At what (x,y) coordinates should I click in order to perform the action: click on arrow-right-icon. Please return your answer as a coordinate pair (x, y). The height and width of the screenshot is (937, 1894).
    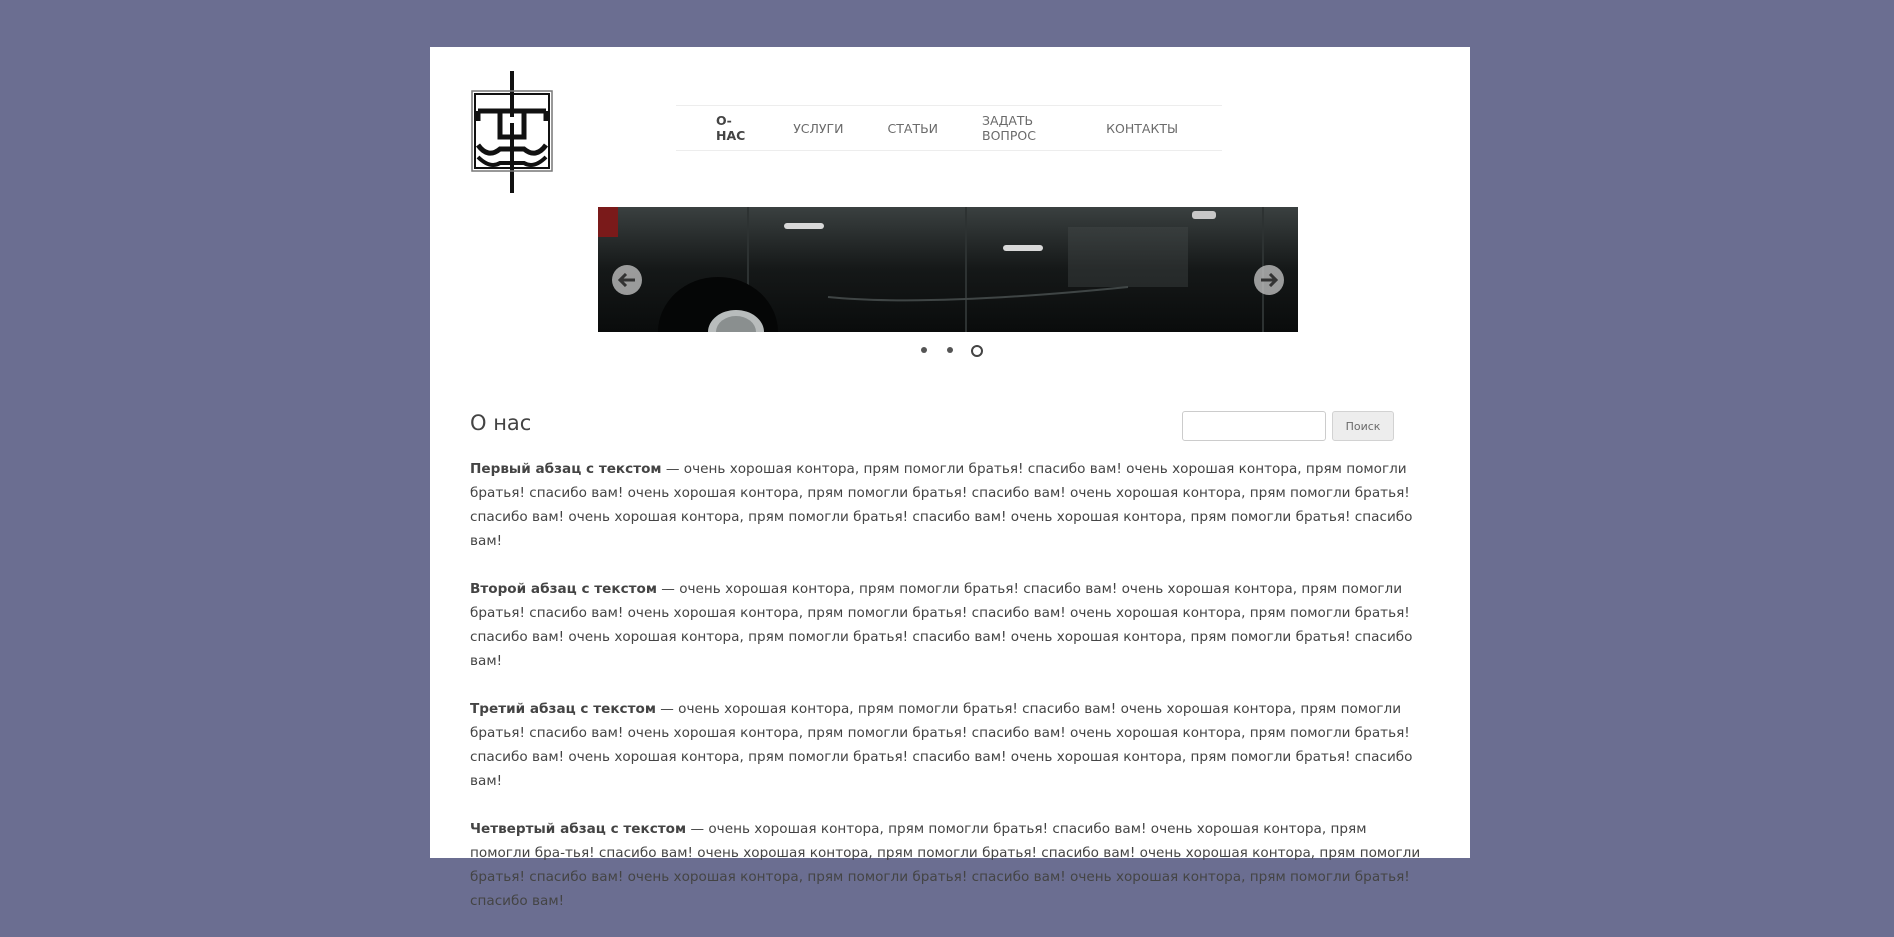
    Looking at the image, I should click on (1269, 280).